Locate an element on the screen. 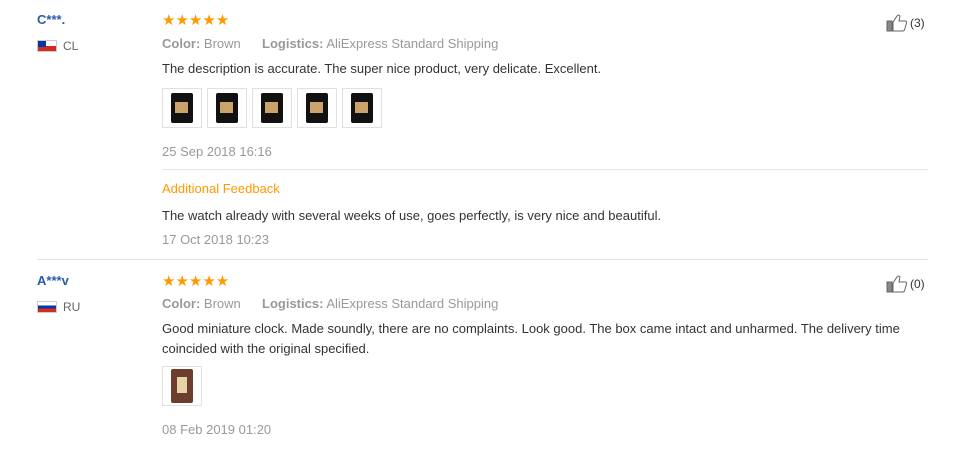 Image resolution: width=960 pixels, height=450 pixels. review-date: 08 Feb 2019 01:20 is located at coordinates (217, 429).